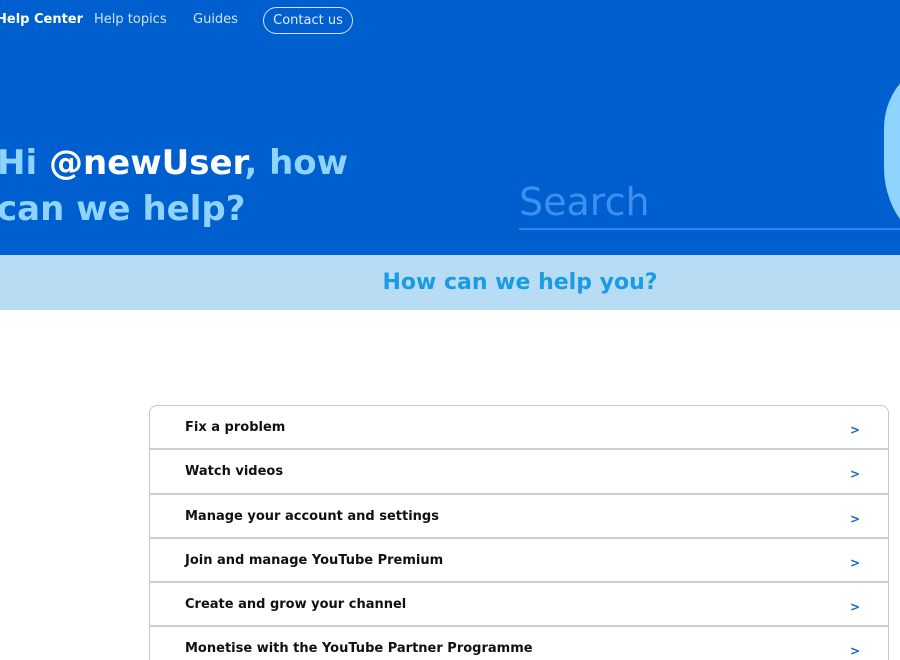 This screenshot has width=900, height=660. Describe the element at coordinates (208, 186) in the screenshot. I see `greeting-heading: Hi @newUser, how can we help?` at that location.